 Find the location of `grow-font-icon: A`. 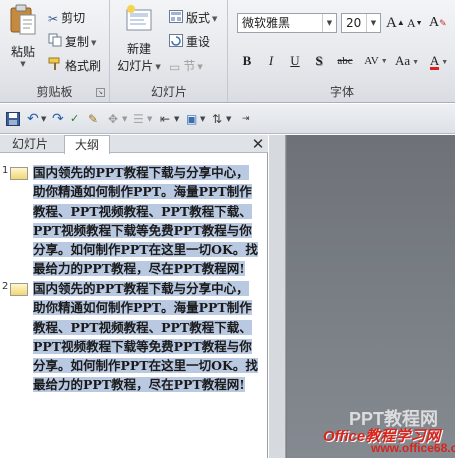

grow-font-icon: A is located at coordinates (391, 23).